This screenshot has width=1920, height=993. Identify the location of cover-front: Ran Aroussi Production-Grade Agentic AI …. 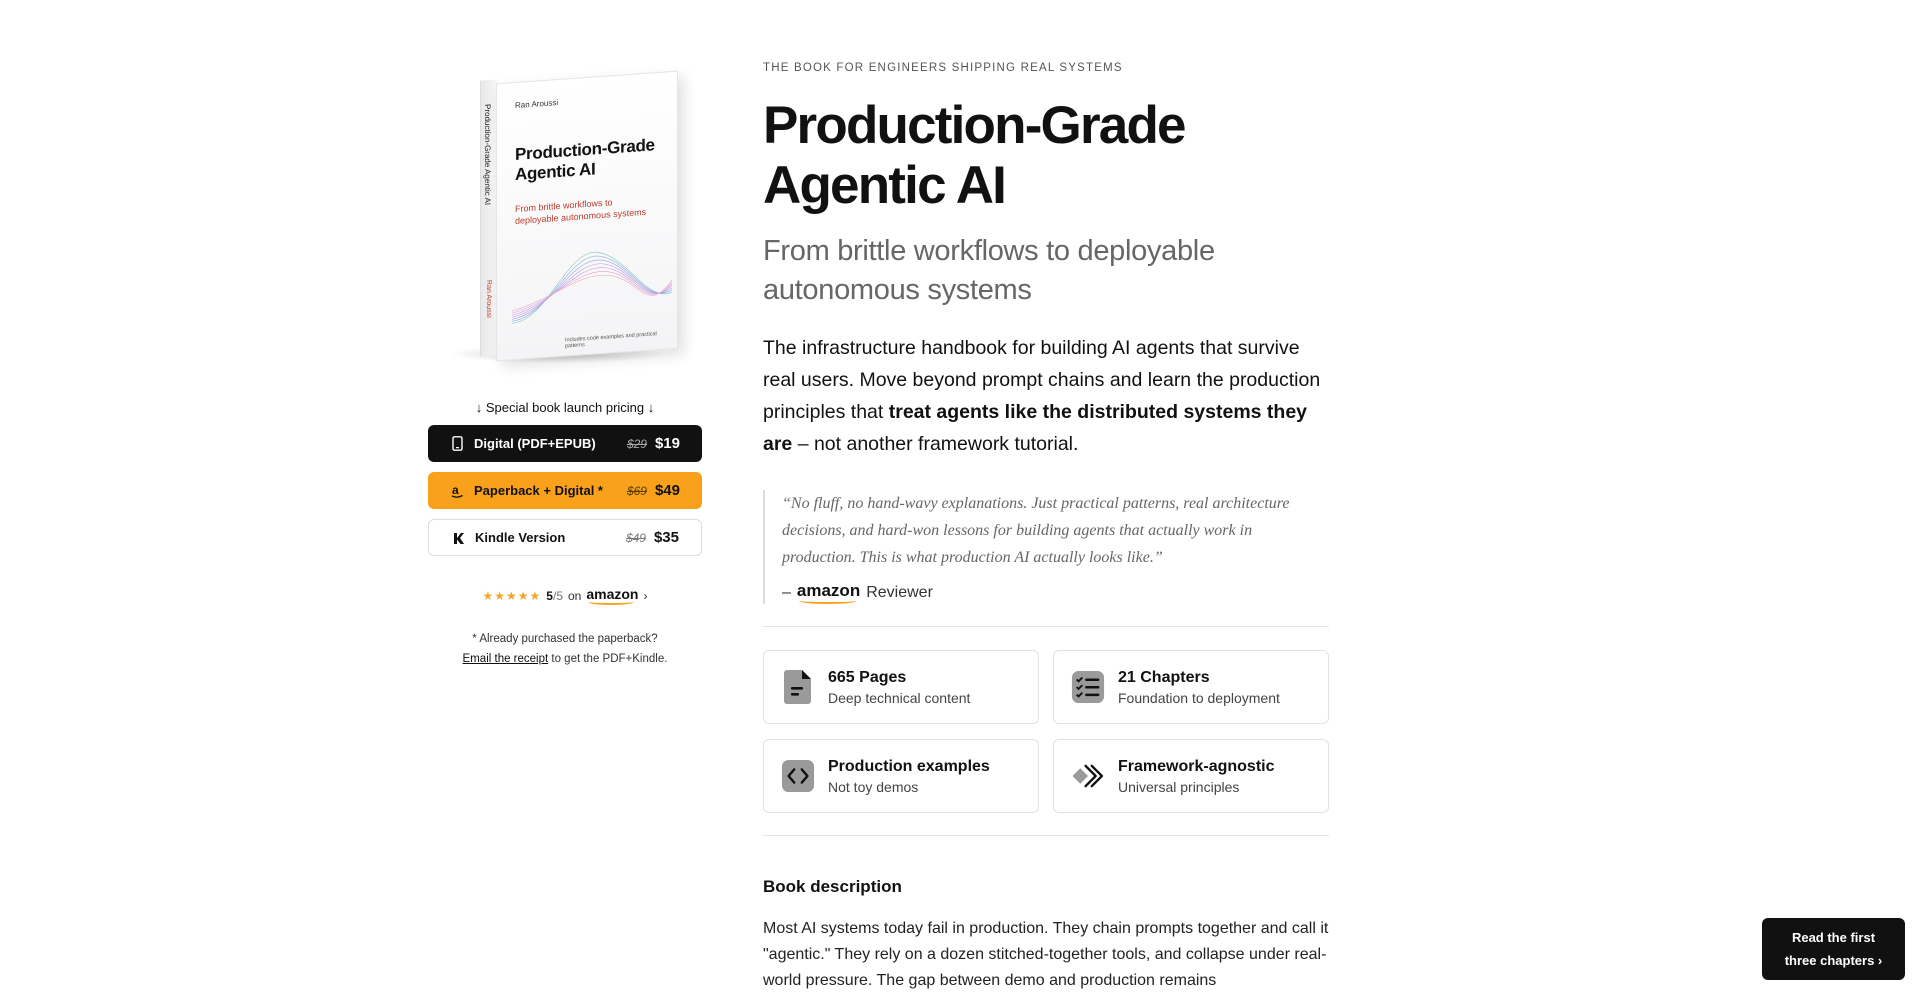
(587, 216).